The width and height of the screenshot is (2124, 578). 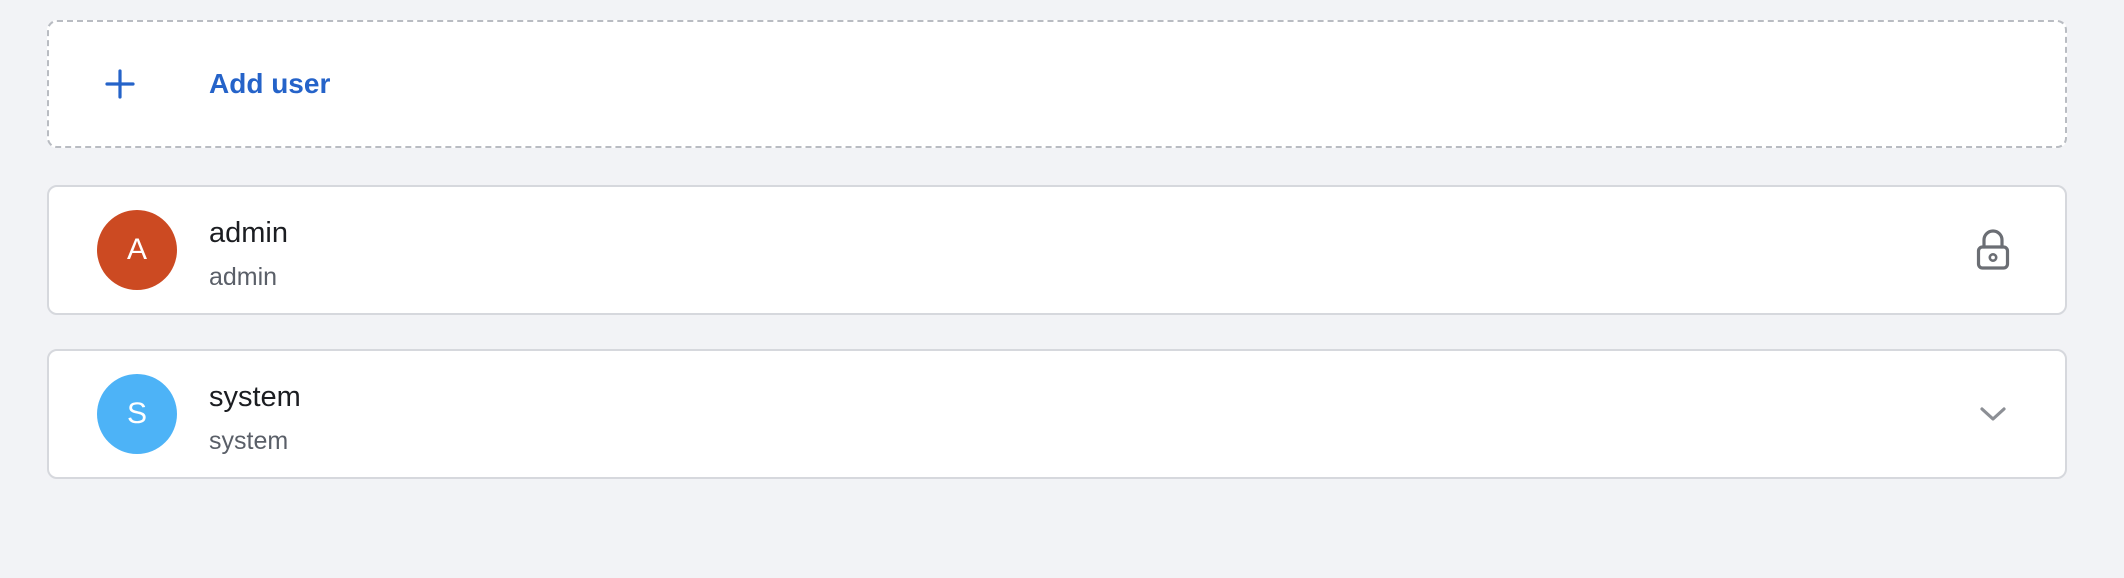 What do you see at coordinates (120, 84) in the screenshot?
I see `plus-icon` at bounding box center [120, 84].